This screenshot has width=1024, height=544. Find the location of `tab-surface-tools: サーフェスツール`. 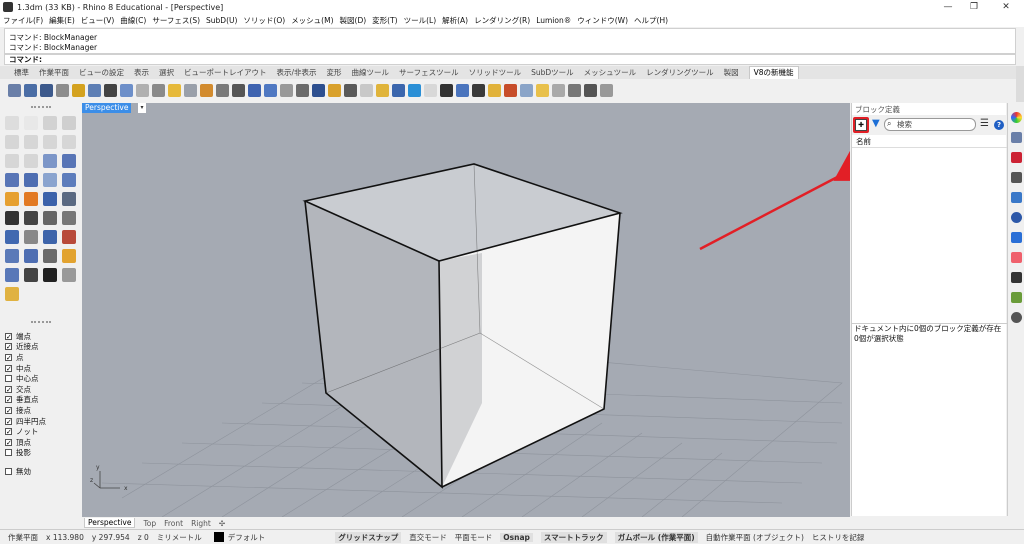

tab-surface-tools: サーフェスツール is located at coordinates (429, 72).